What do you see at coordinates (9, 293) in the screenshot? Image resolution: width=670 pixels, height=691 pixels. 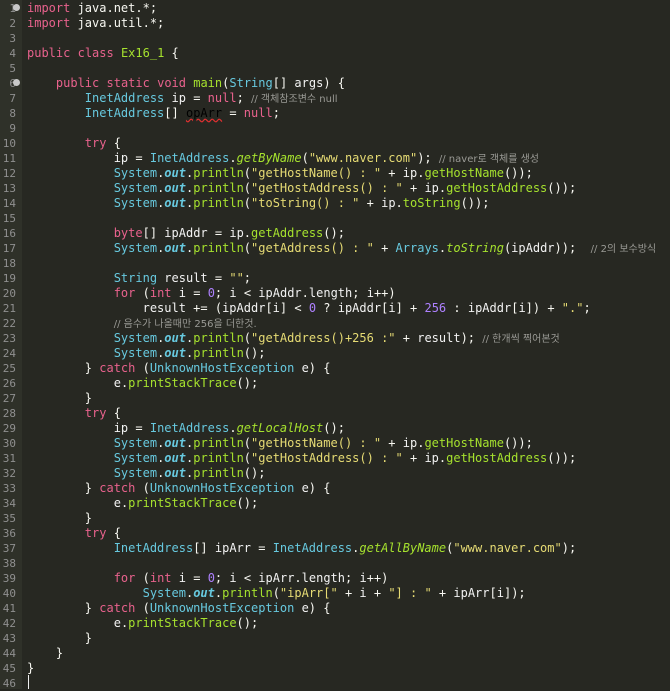 I see `line-number: 20` at bounding box center [9, 293].